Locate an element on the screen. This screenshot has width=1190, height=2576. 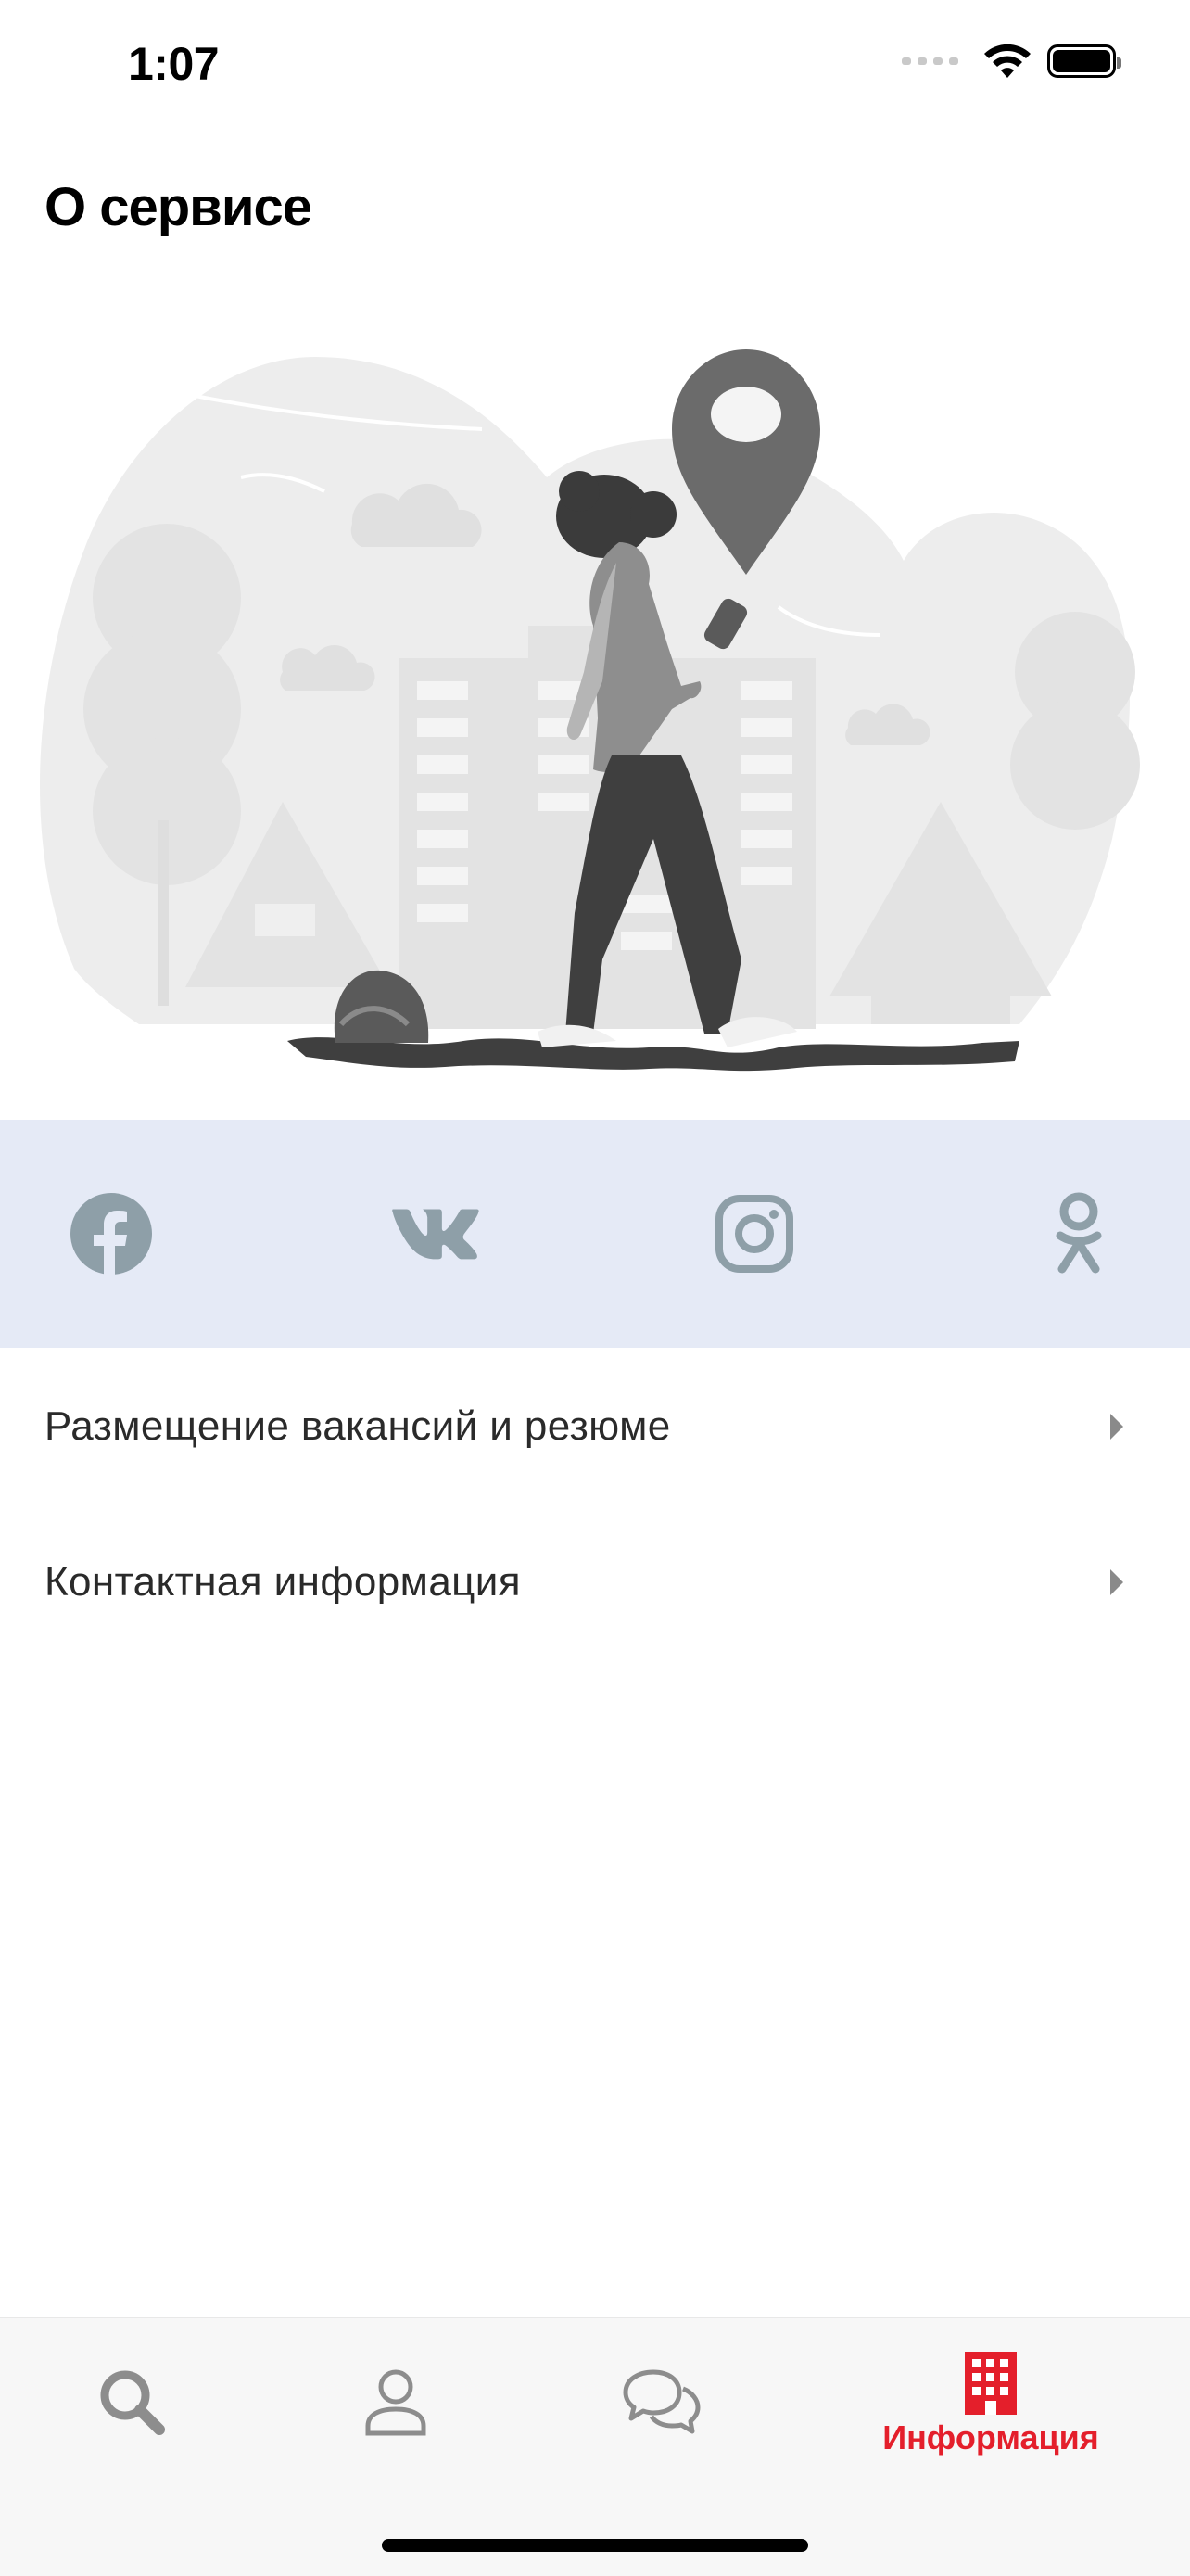
facebook-button is located at coordinates (111, 1233).